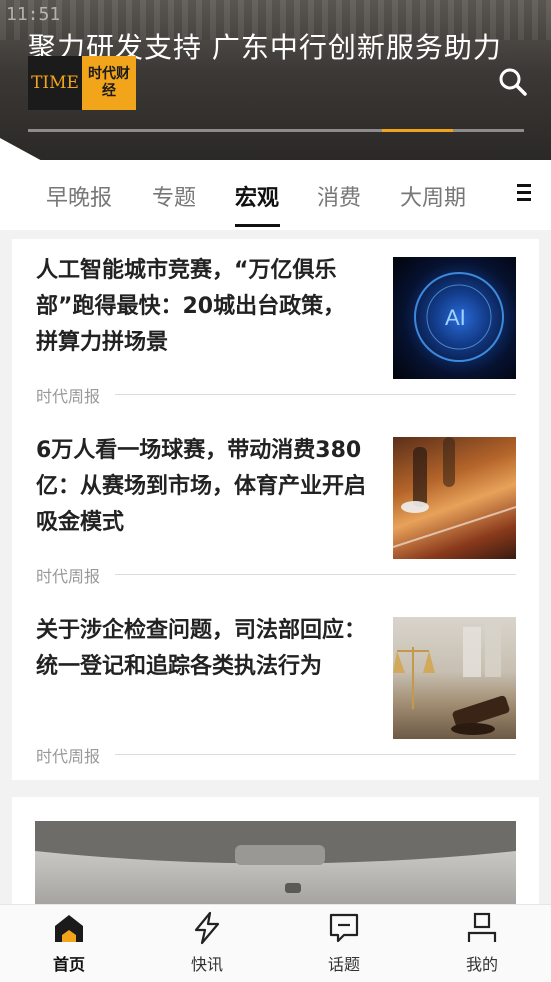 The width and height of the screenshot is (551, 982). I want to click on logo-cn-text: 时代财经, so click(109, 83).